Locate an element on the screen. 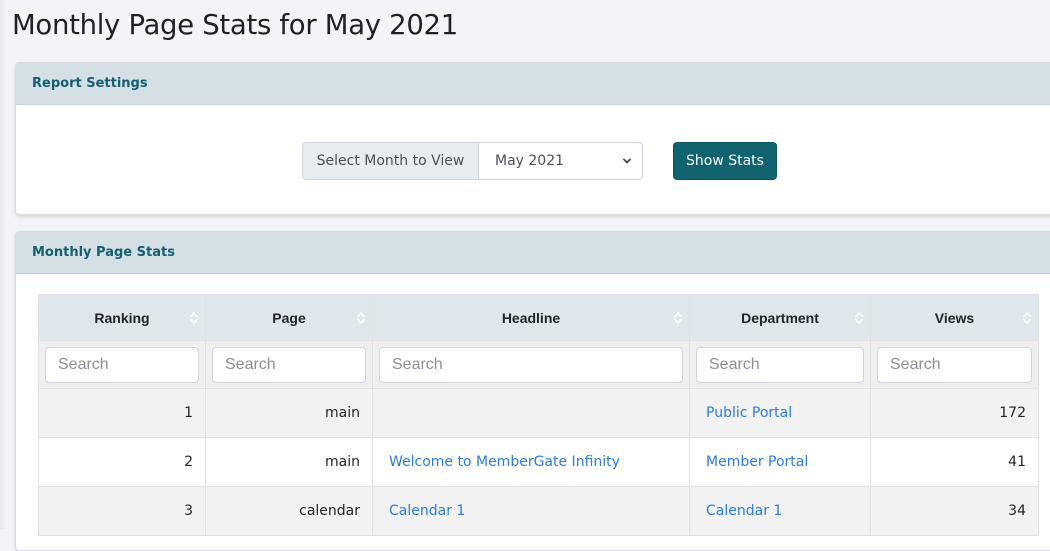 Image resolution: width=1050 pixels, height=551 pixels. select-month-label: Select Month to View is located at coordinates (390, 161).